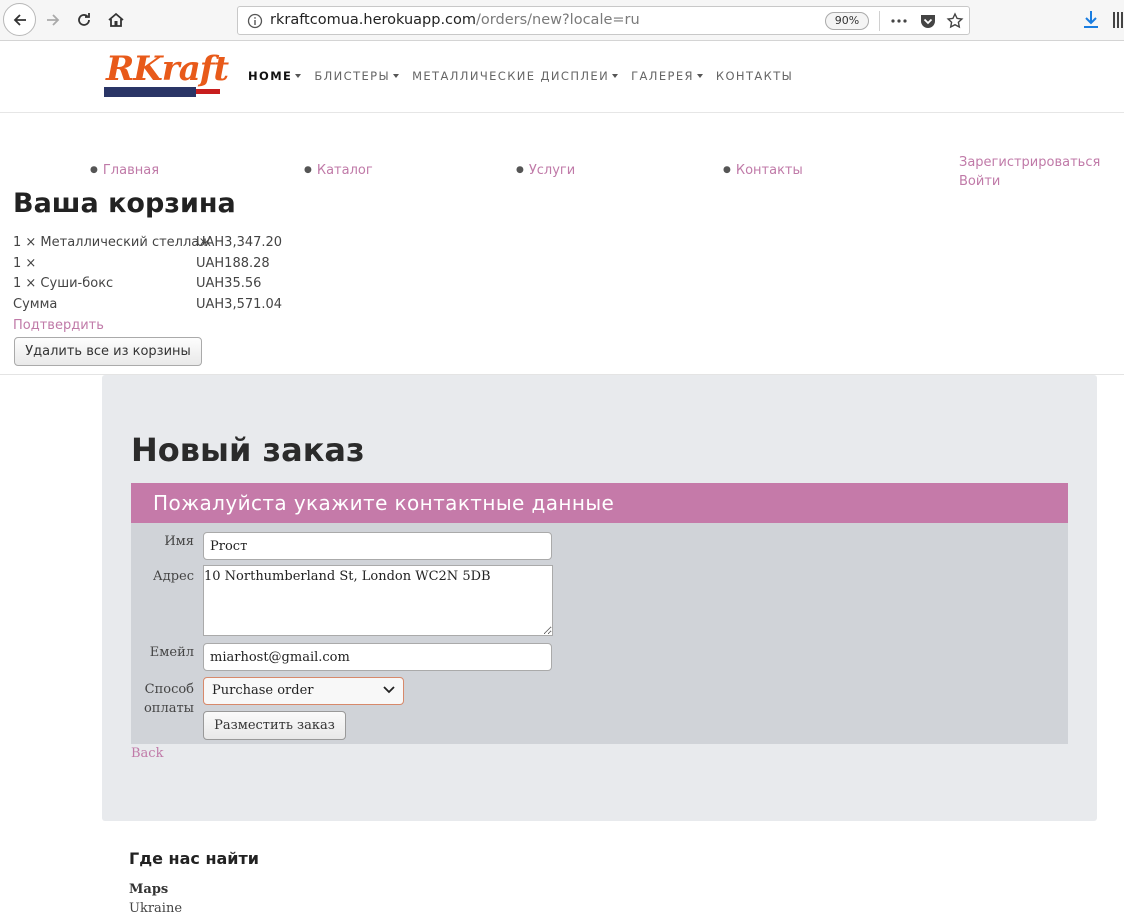 This screenshot has width=1124, height=913. What do you see at coordinates (168, 708) in the screenshot?
I see `payment-label-line-2: оплаты` at bounding box center [168, 708].